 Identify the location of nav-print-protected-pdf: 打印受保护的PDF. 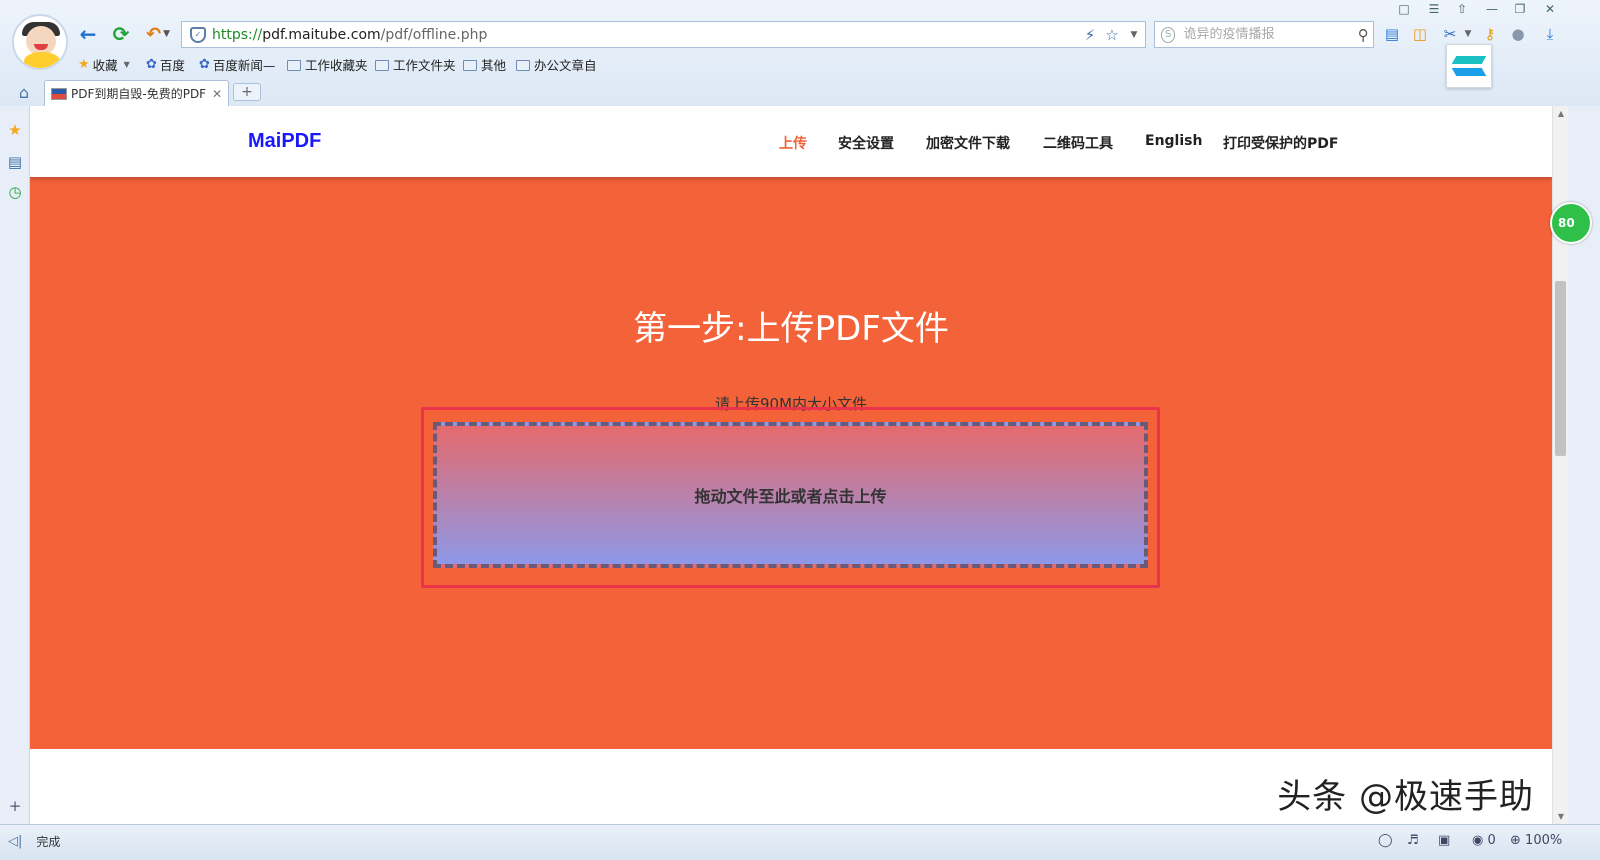
(1280, 143).